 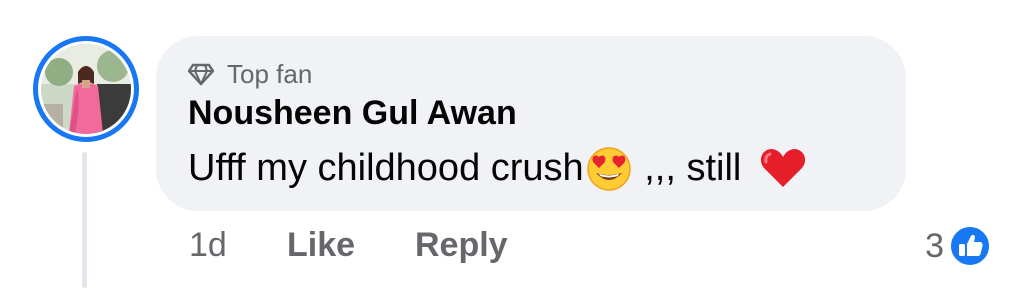 What do you see at coordinates (201, 74) in the screenshot?
I see `diamond-icon` at bounding box center [201, 74].